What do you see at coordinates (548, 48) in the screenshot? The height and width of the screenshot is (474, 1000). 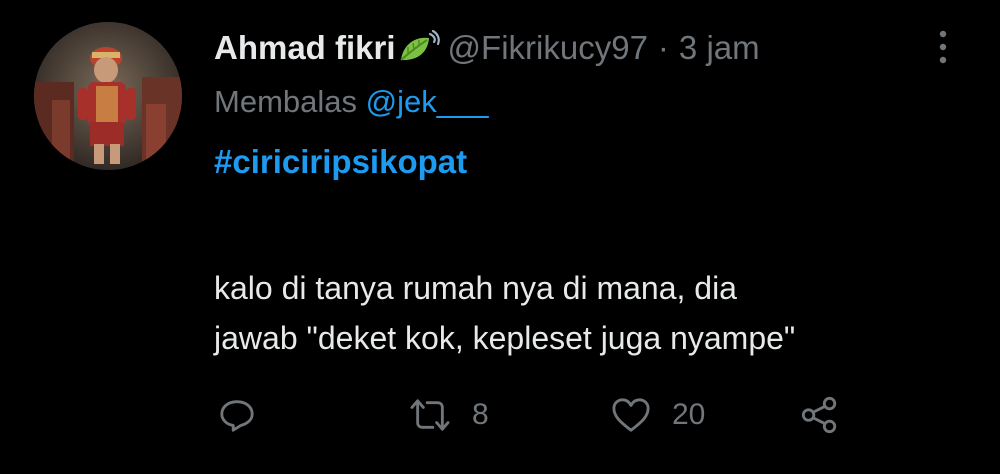 I see `user-handle: @Fikrikucy97` at bounding box center [548, 48].